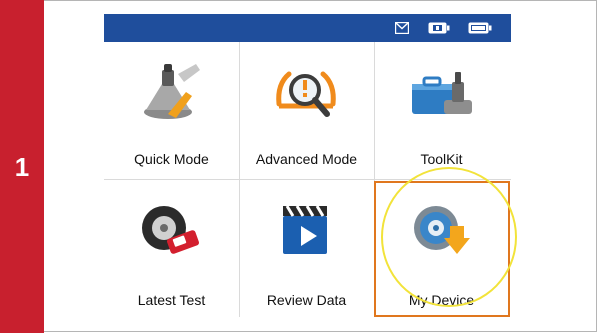  I want to click on wheel-tool-icon, so click(170, 230).